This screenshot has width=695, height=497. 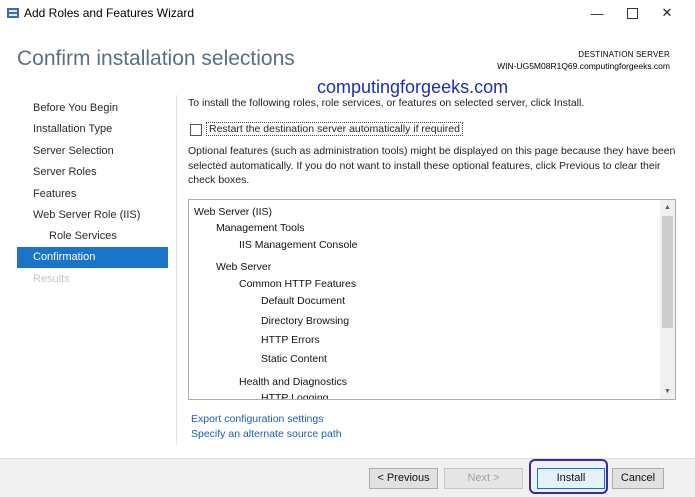 What do you see at coordinates (303, 301) in the screenshot?
I see `list-item: Default Document` at bounding box center [303, 301].